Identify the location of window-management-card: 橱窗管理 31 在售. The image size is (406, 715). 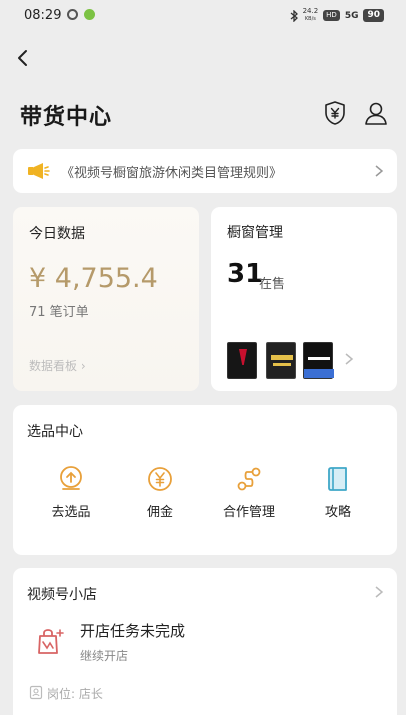
(304, 299).